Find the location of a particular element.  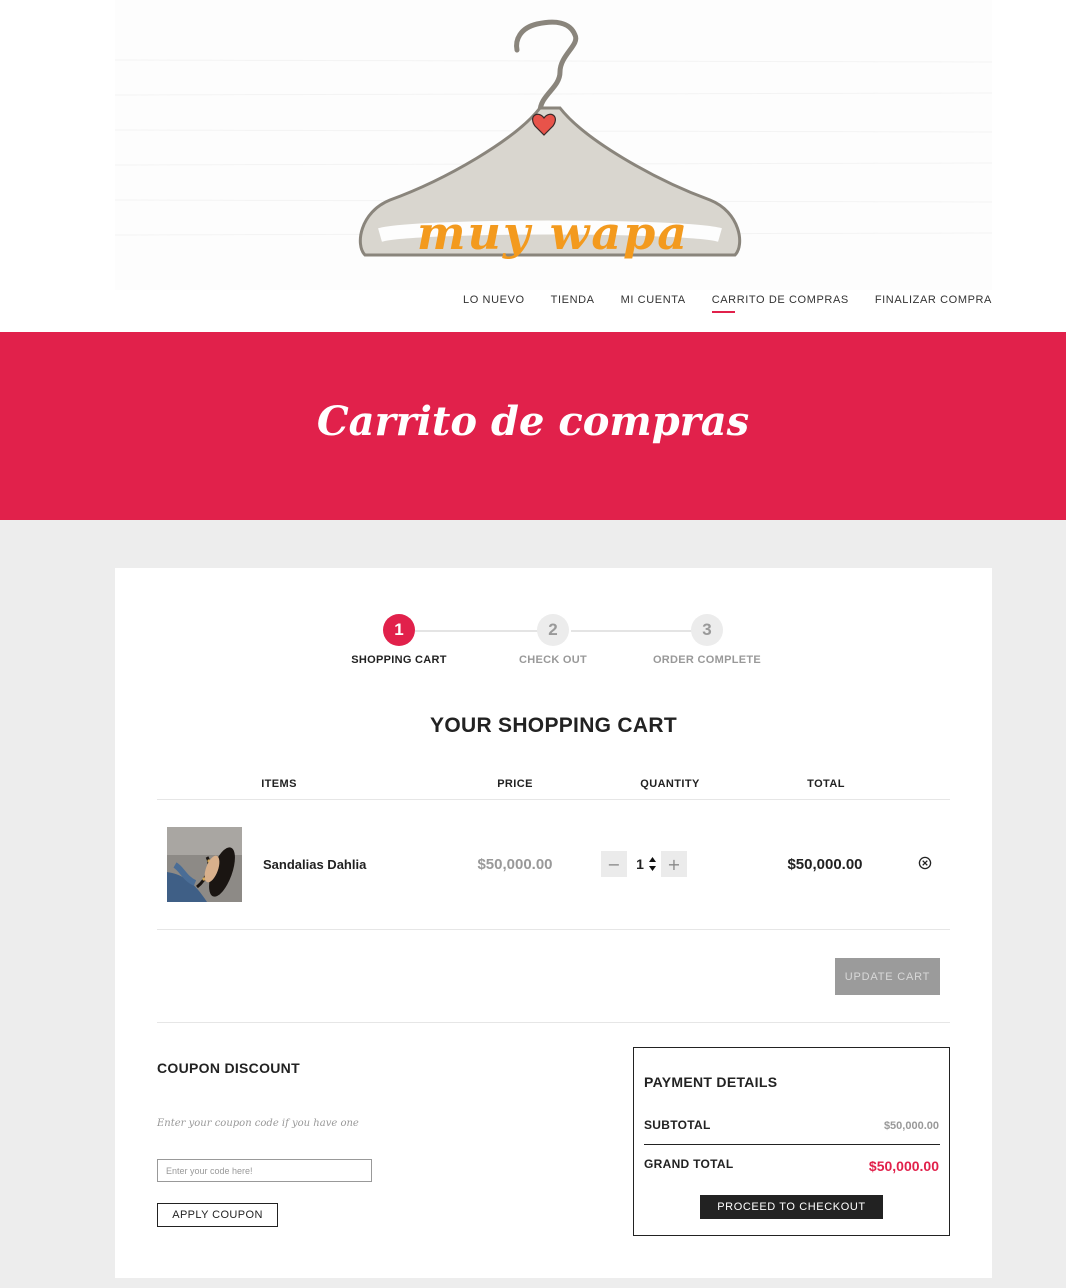

subtotal-value: $50,000.00 is located at coordinates (911, 1126).